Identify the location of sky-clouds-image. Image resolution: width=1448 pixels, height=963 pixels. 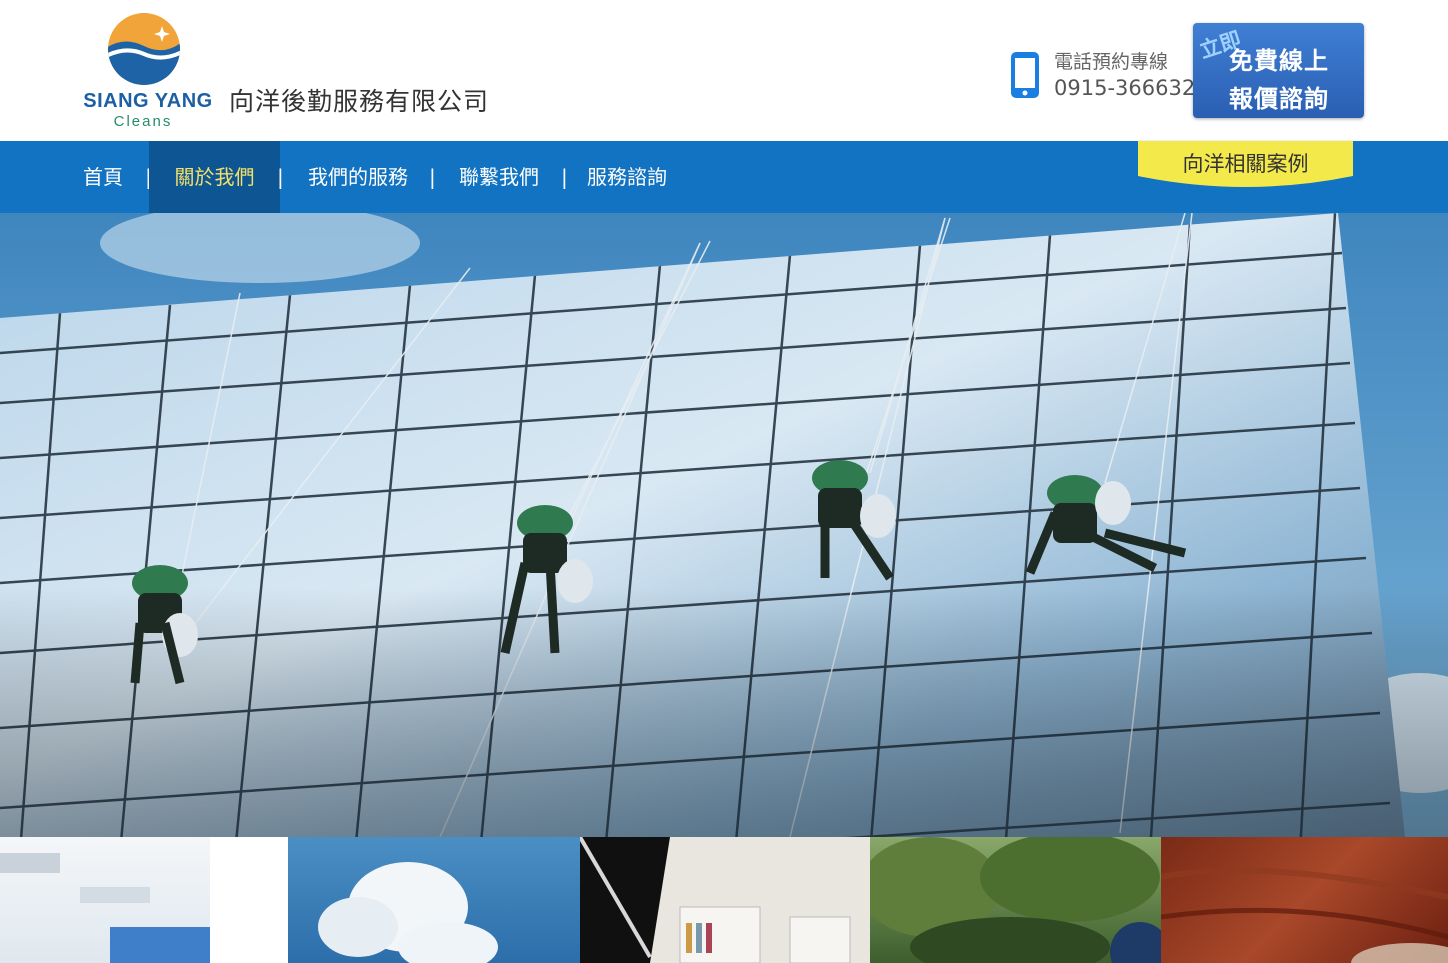
(408, 912).